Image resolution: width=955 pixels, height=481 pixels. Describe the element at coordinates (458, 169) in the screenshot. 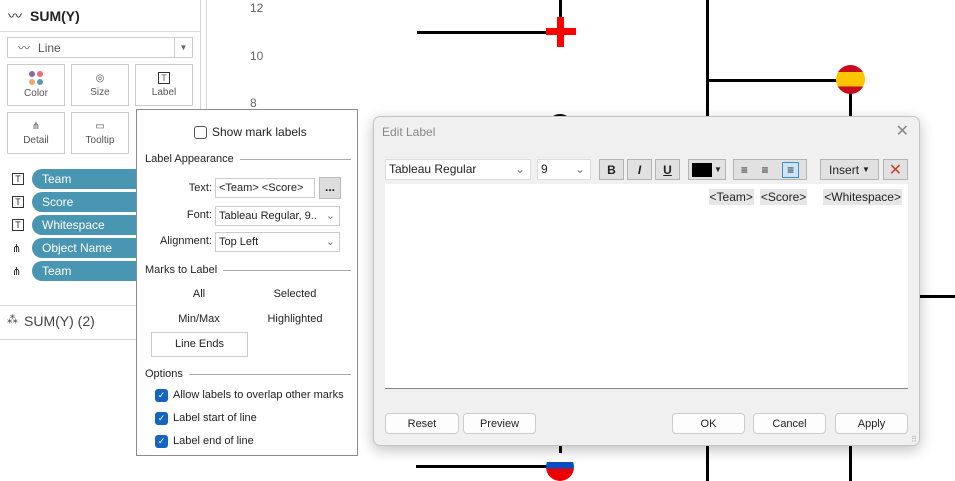

I see `font-family-dropdown: Tableau Regular ⌄` at that location.